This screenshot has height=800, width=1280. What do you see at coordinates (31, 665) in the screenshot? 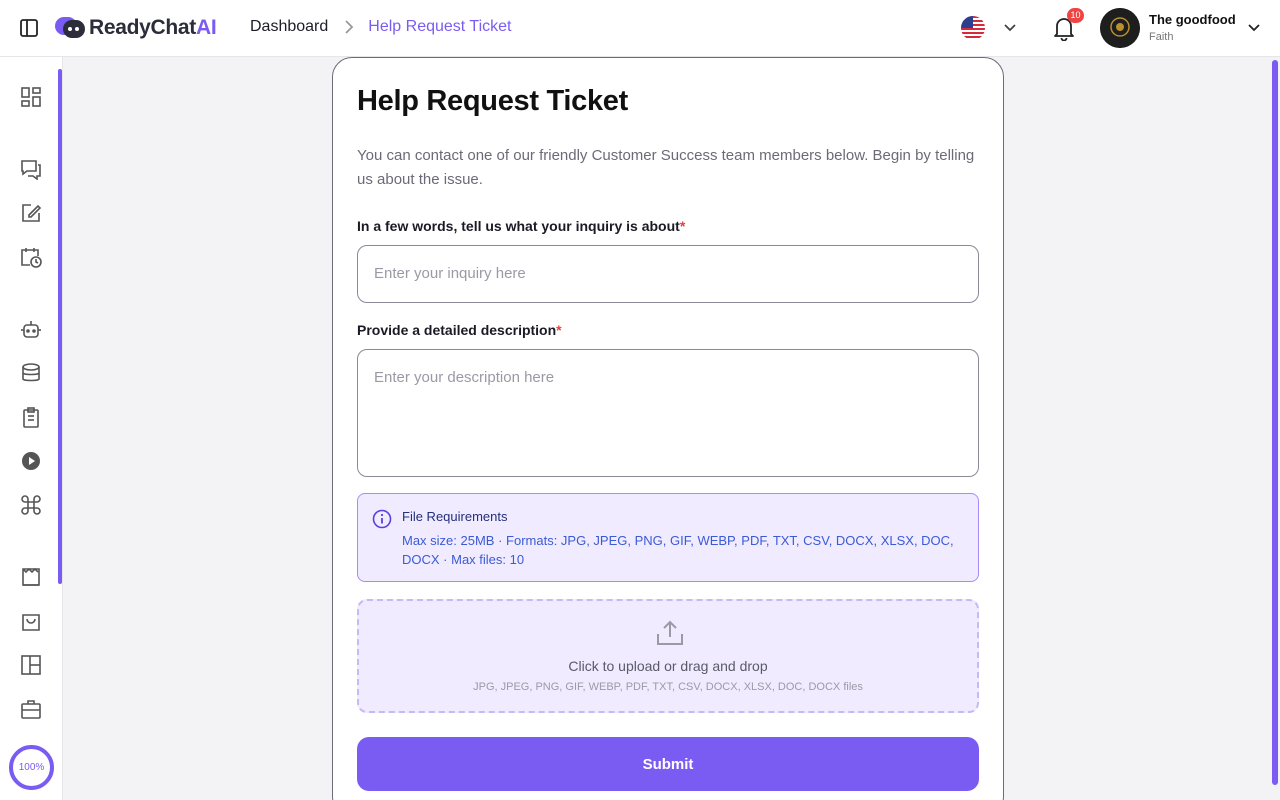
I see `layout-icon` at bounding box center [31, 665].